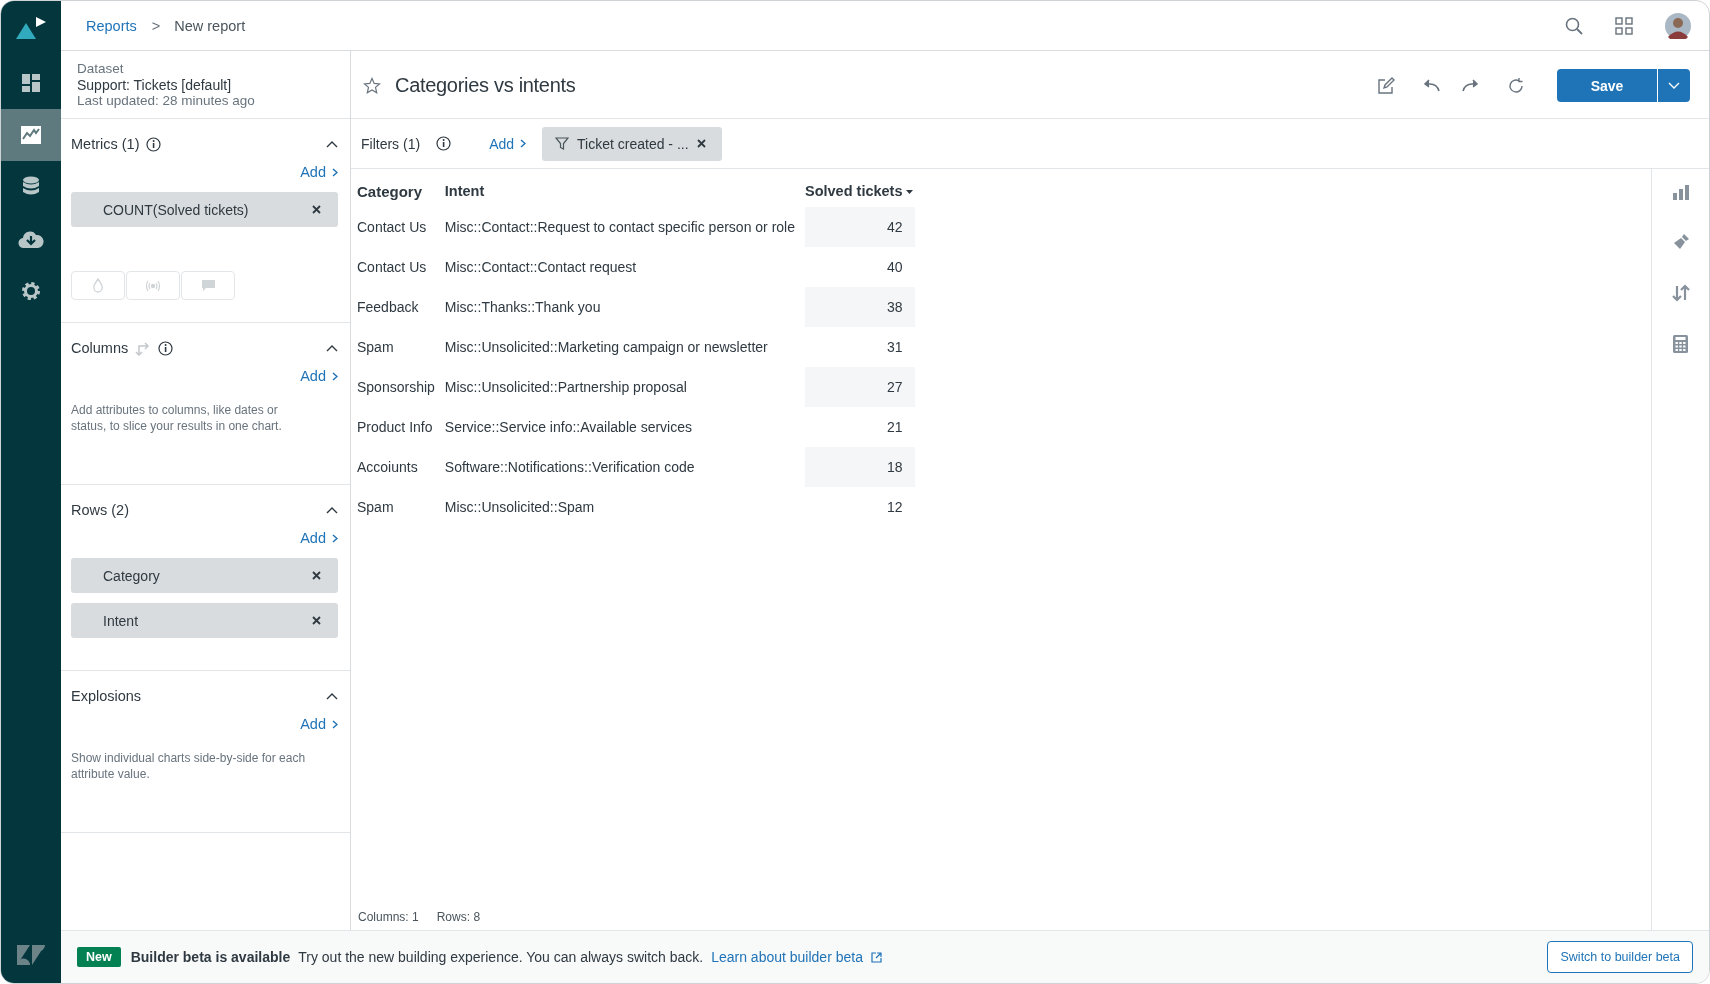 The width and height of the screenshot is (1710, 984). What do you see at coordinates (106, 696) in the screenshot?
I see `section-title: Explosions` at bounding box center [106, 696].